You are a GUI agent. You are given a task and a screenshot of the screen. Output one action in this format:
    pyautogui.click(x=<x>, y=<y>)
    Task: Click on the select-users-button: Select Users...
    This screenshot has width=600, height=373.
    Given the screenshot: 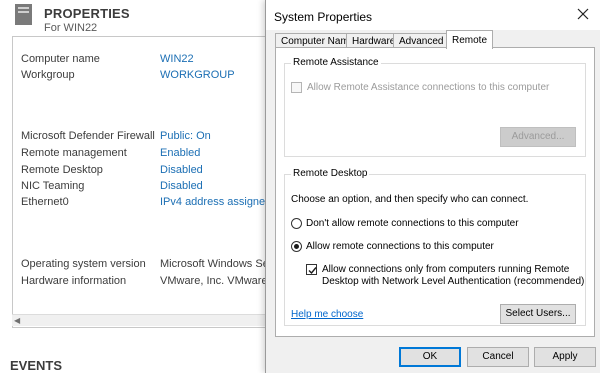 What is the action you would take?
    pyautogui.click(x=538, y=314)
    